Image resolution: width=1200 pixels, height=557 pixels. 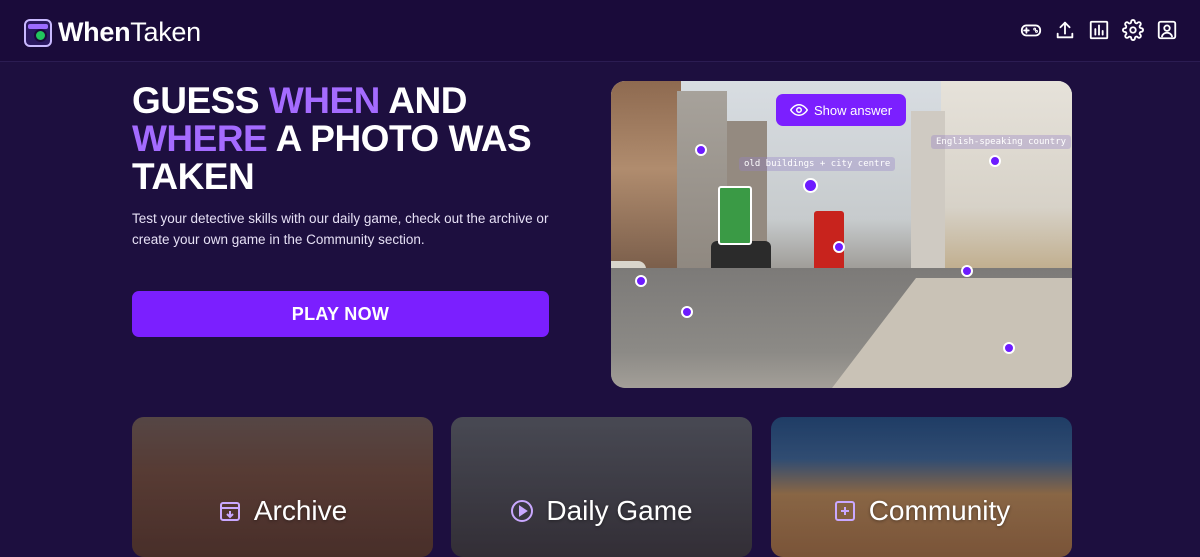 I want to click on daily-game-card: Daily Game, so click(x=601, y=487).